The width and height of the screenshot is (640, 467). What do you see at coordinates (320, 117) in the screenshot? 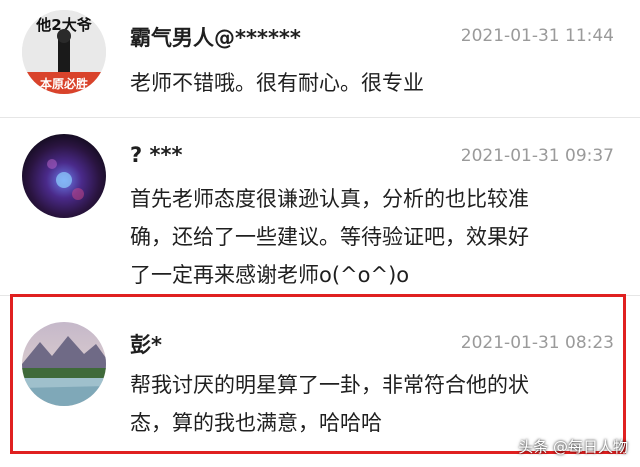
I see `divider` at bounding box center [320, 117].